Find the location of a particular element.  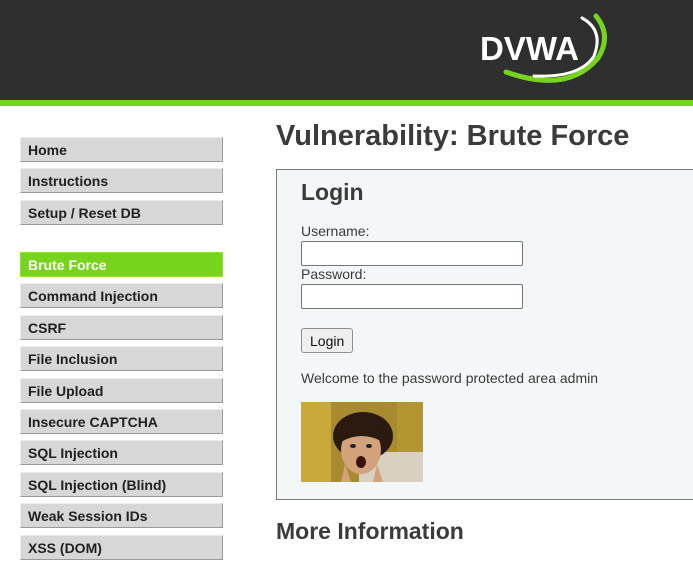

logo-text: DVWA is located at coordinates (529, 48).